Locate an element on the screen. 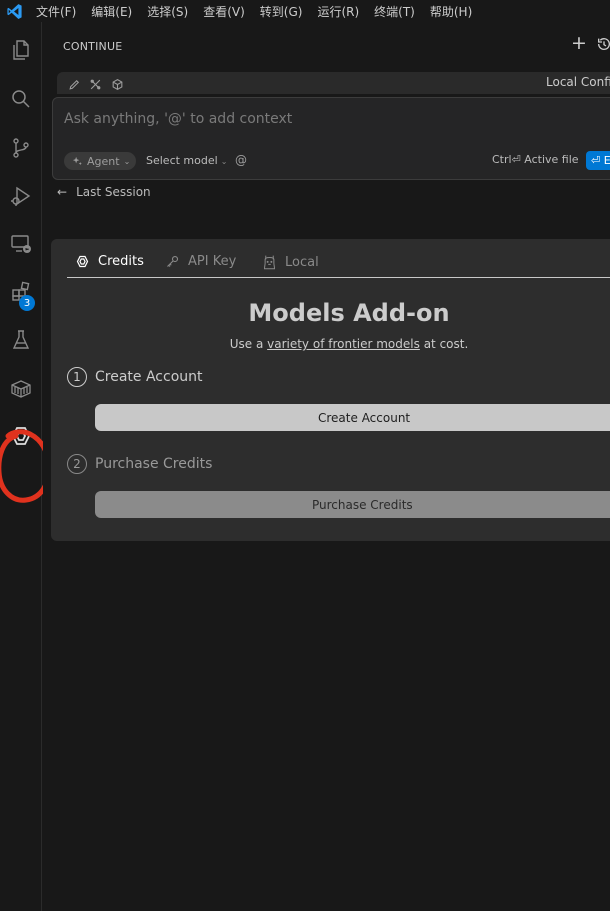  step-number-1: 1 is located at coordinates (77, 377).